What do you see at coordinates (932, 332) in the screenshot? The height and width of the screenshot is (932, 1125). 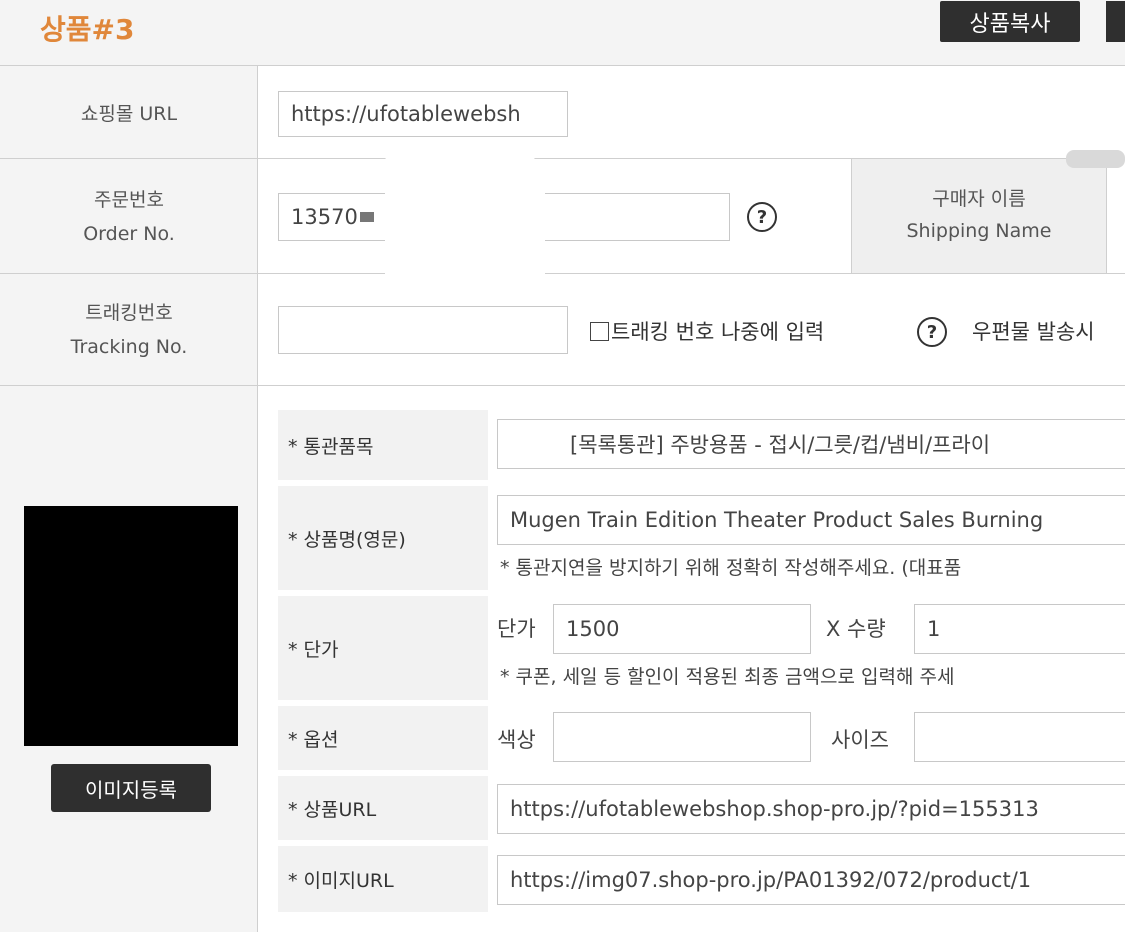 I see `tracking-help-icon: ?` at bounding box center [932, 332].